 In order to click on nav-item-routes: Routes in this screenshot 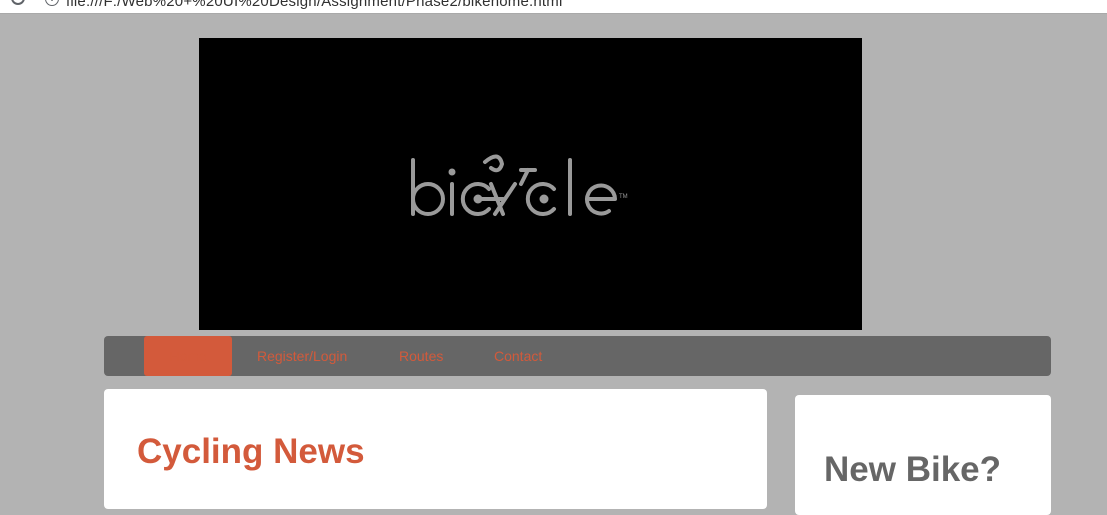, I will do `click(421, 356)`.